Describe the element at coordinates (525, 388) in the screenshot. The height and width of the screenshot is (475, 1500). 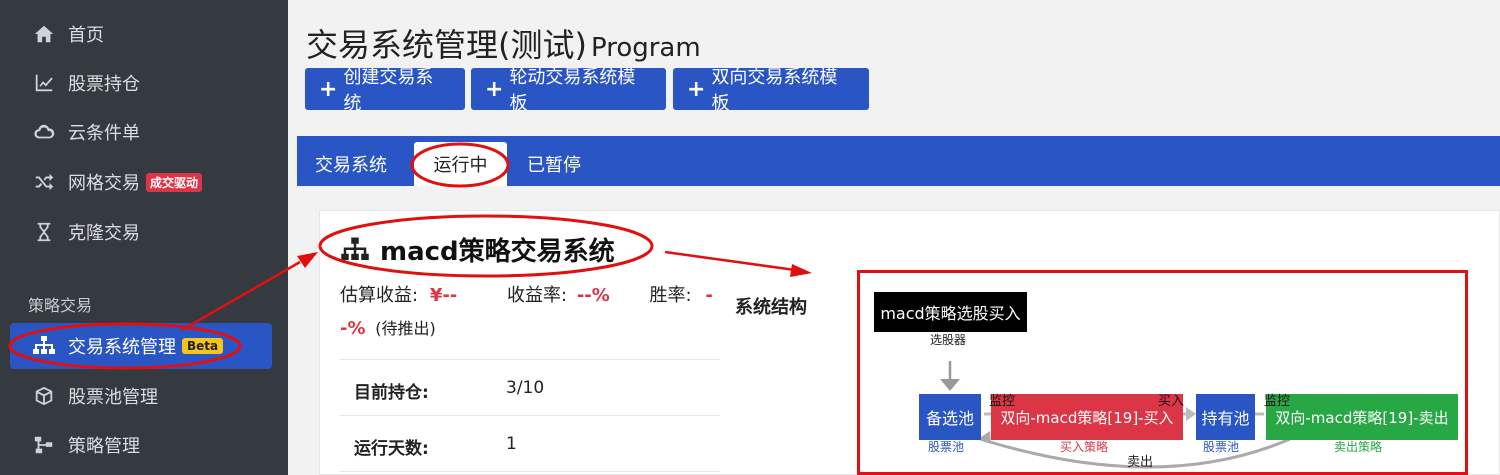
I see `holdings-value: 3/10` at that location.